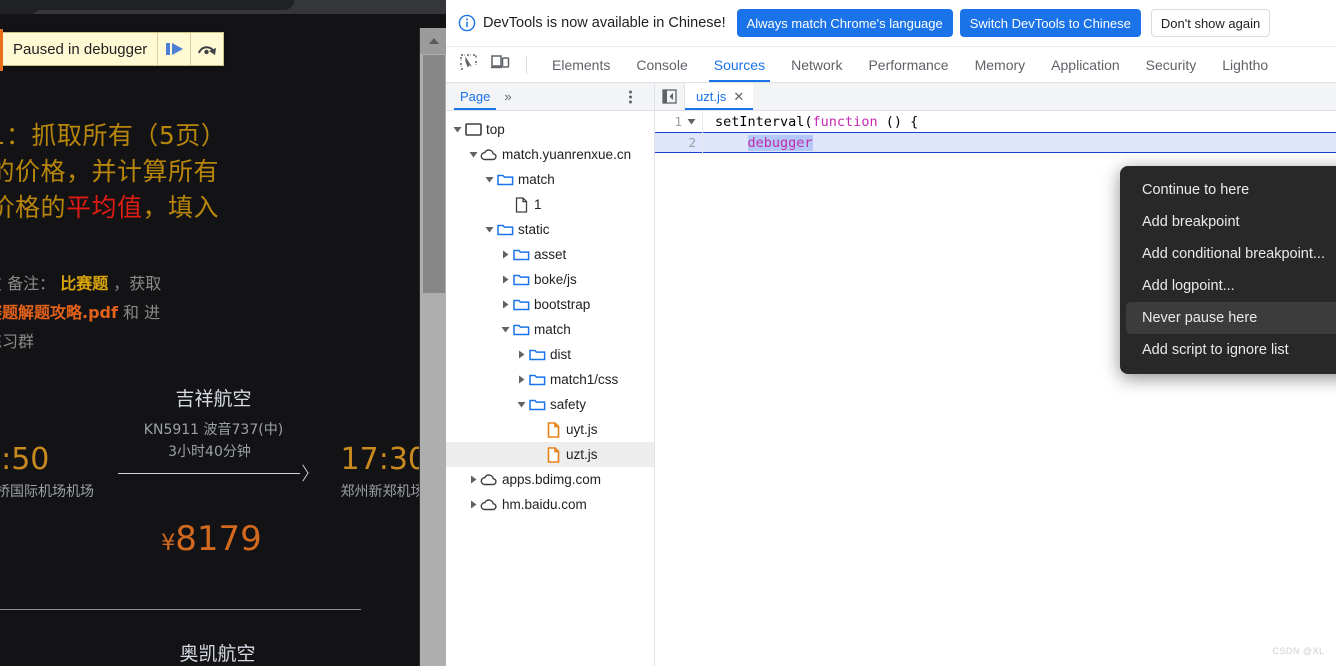 The width and height of the screenshot is (1336, 666). What do you see at coordinates (1300, 651) in the screenshot?
I see `watermark-text: CSDN @XL·` at bounding box center [1300, 651].